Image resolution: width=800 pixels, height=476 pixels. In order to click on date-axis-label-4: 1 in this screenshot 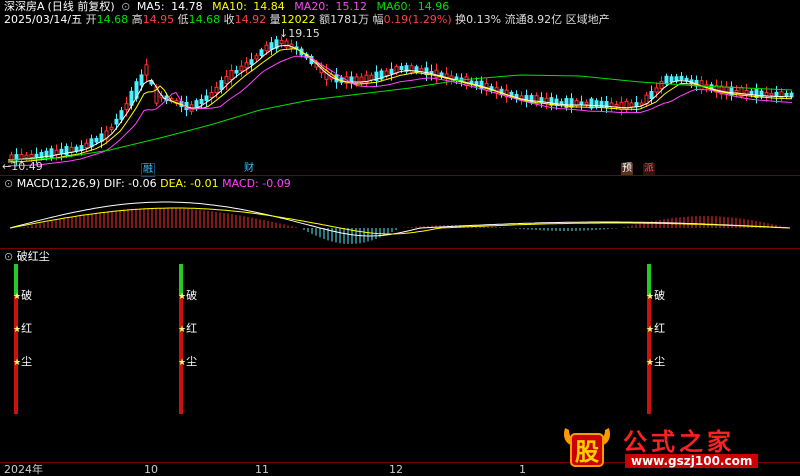, I will do `click(522, 469)`.